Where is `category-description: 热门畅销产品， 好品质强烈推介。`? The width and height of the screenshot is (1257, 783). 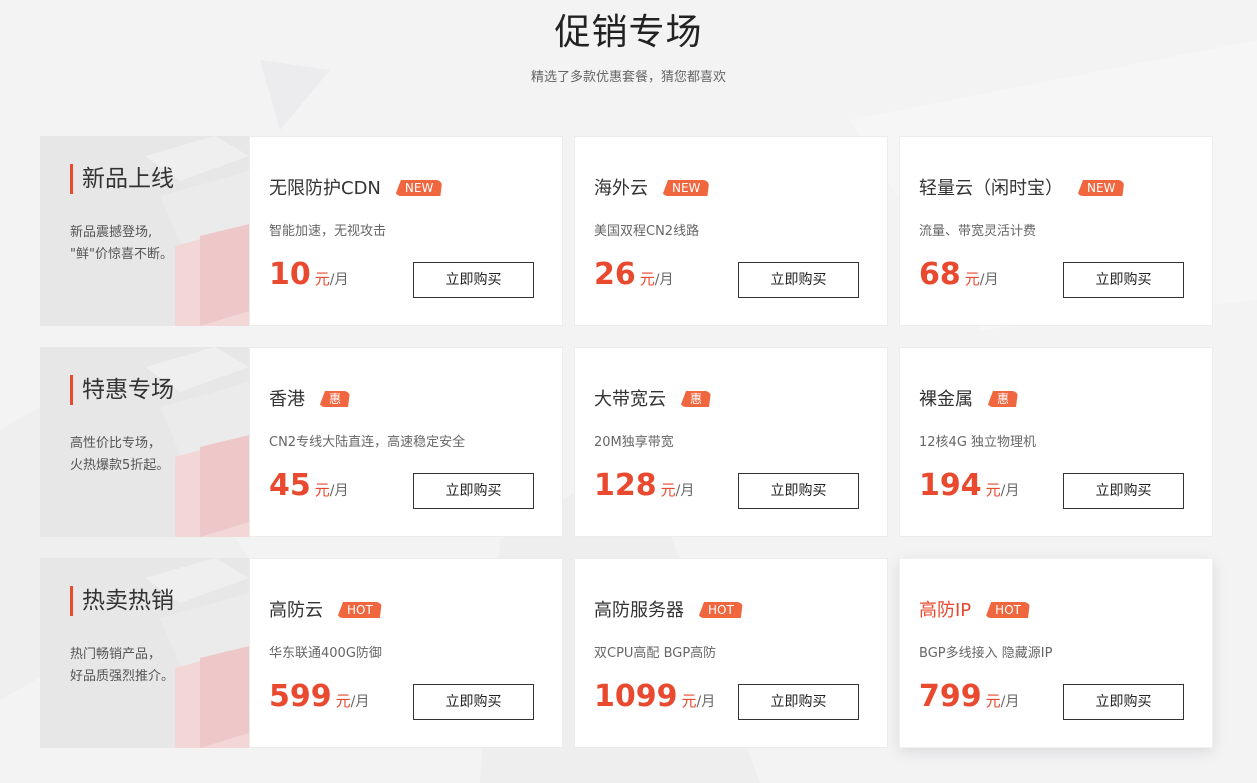 category-description: 热门畅销产品， 好品质强烈推介。 is located at coordinates (155, 666).